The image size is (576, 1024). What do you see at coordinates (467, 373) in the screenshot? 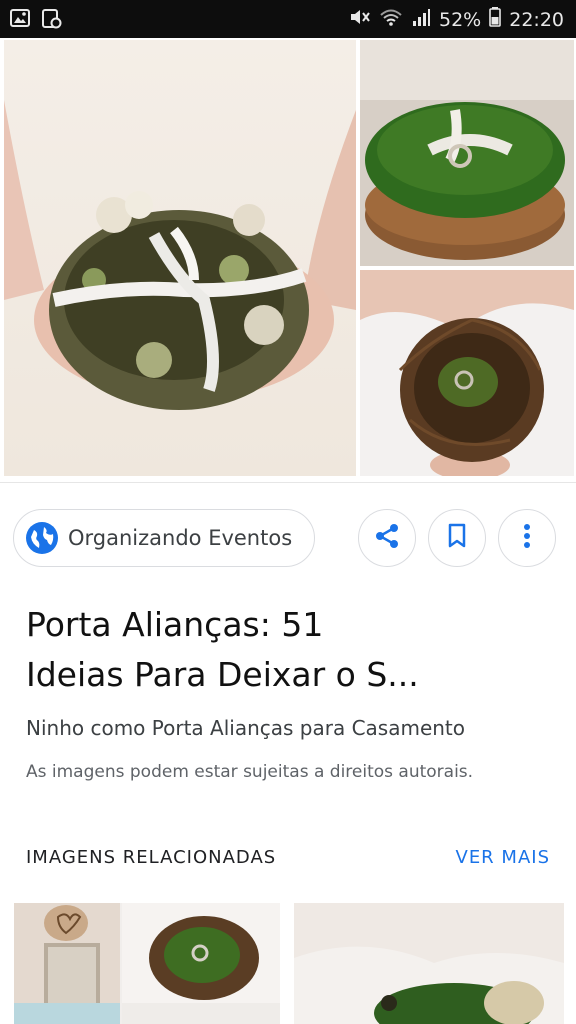
I see `image-twig-nest-hands` at bounding box center [467, 373].